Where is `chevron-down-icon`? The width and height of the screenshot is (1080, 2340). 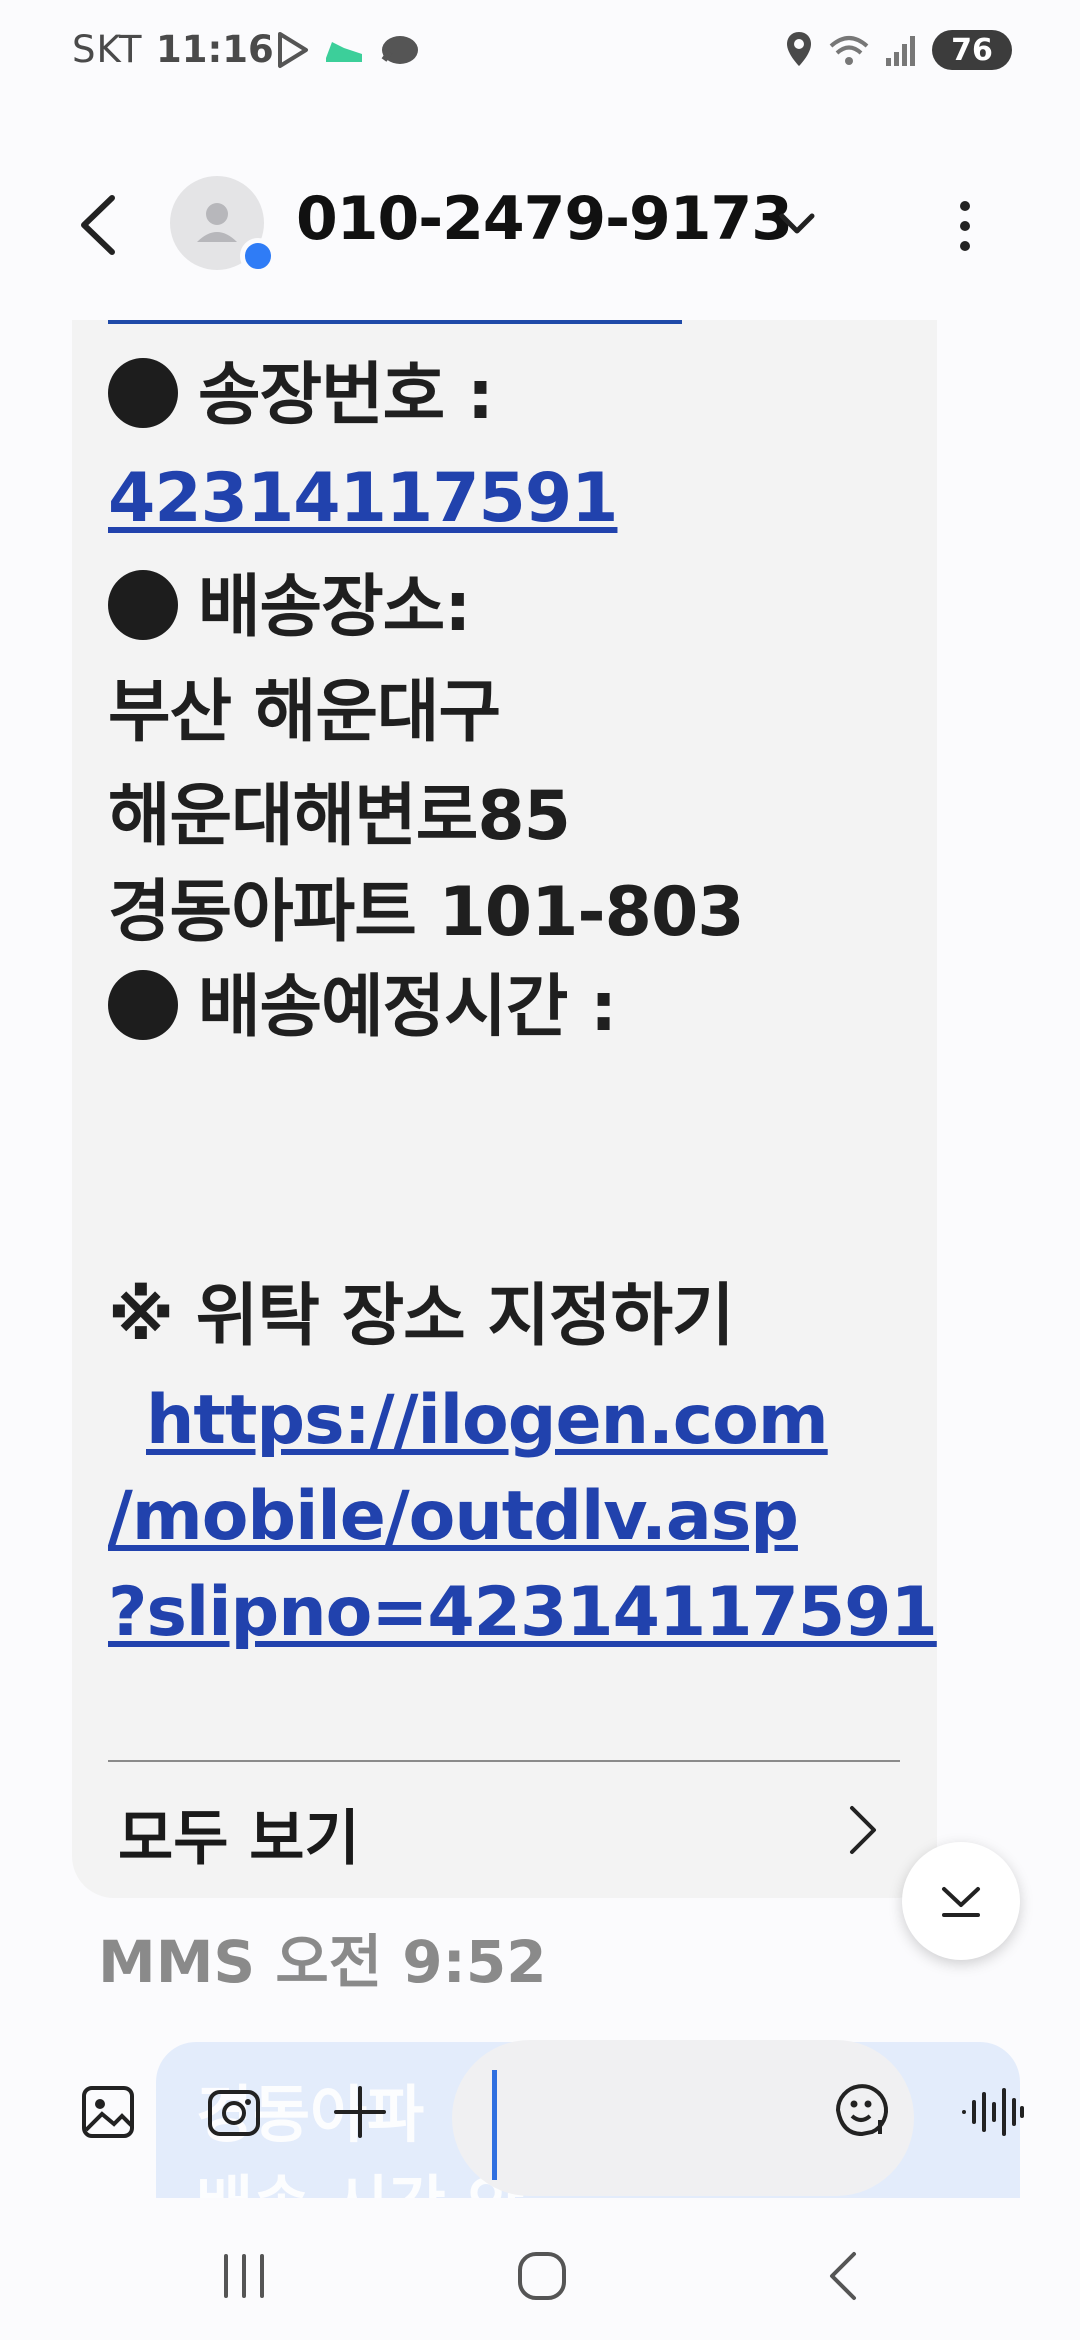 chevron-down-icon is located at coordinates (797, 224).